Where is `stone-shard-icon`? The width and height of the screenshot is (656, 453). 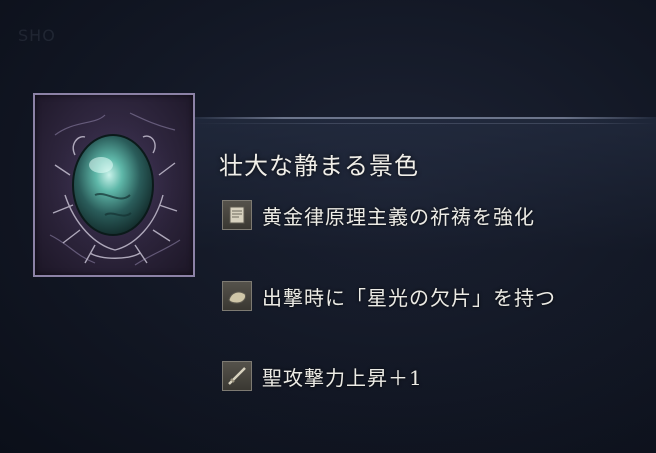
stone-shard-icon is located at coordinates (237, 296).